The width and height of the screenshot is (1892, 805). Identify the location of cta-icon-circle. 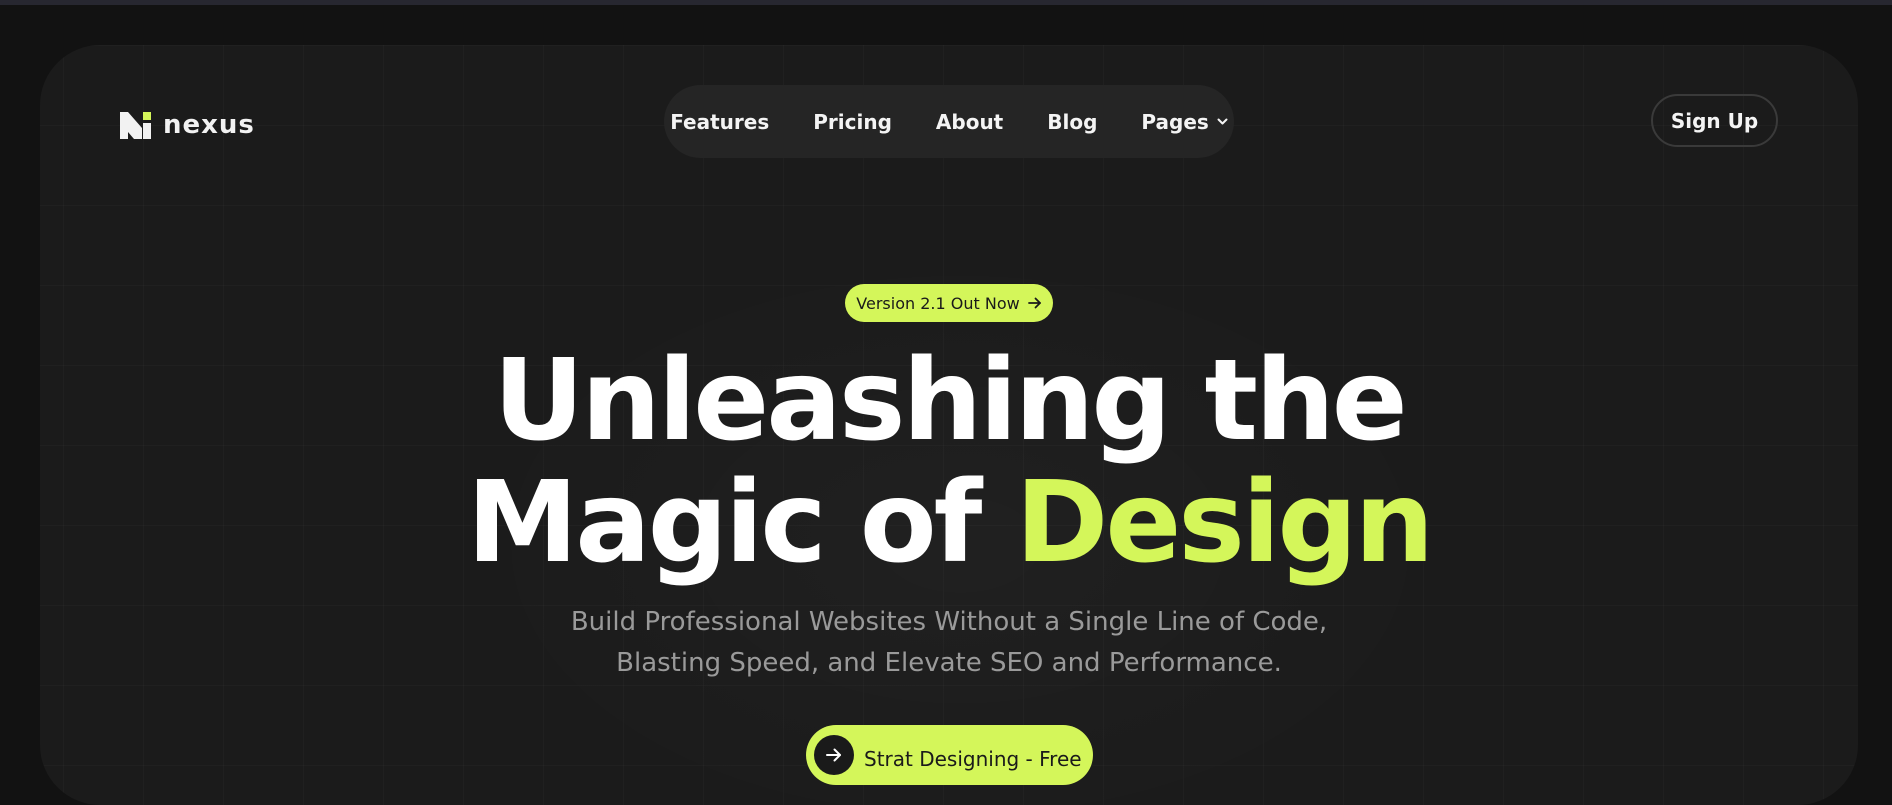
(834, 755).